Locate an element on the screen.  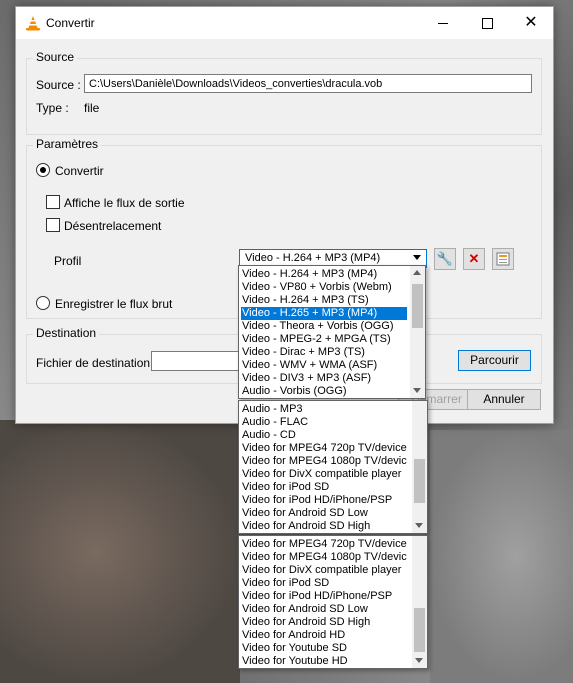
profile-selected-value: Video - H.264 + MP3 (MP4) is located at coordinates (313, 258).